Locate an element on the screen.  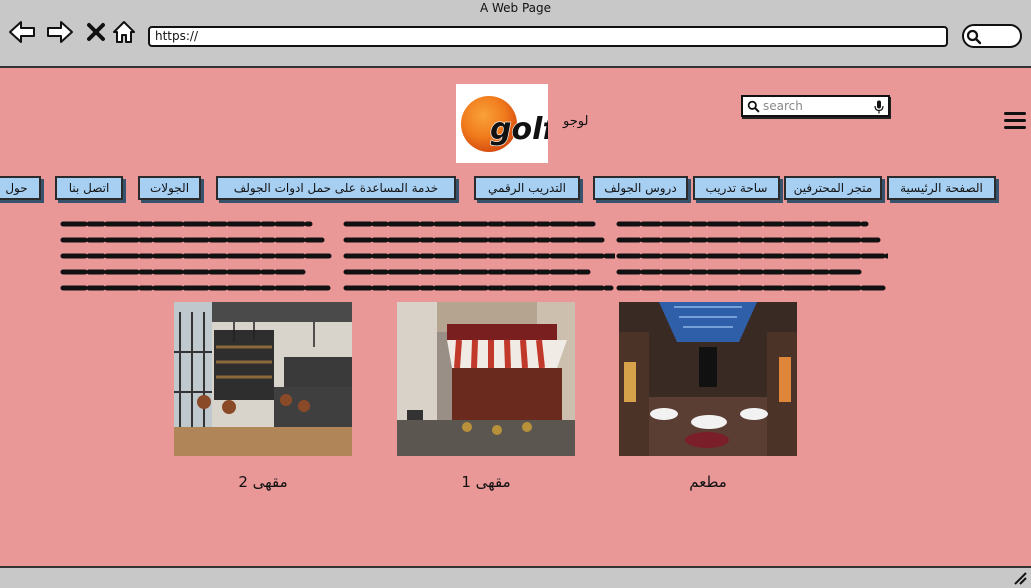
stop-button is located at coordinates (96, 32).